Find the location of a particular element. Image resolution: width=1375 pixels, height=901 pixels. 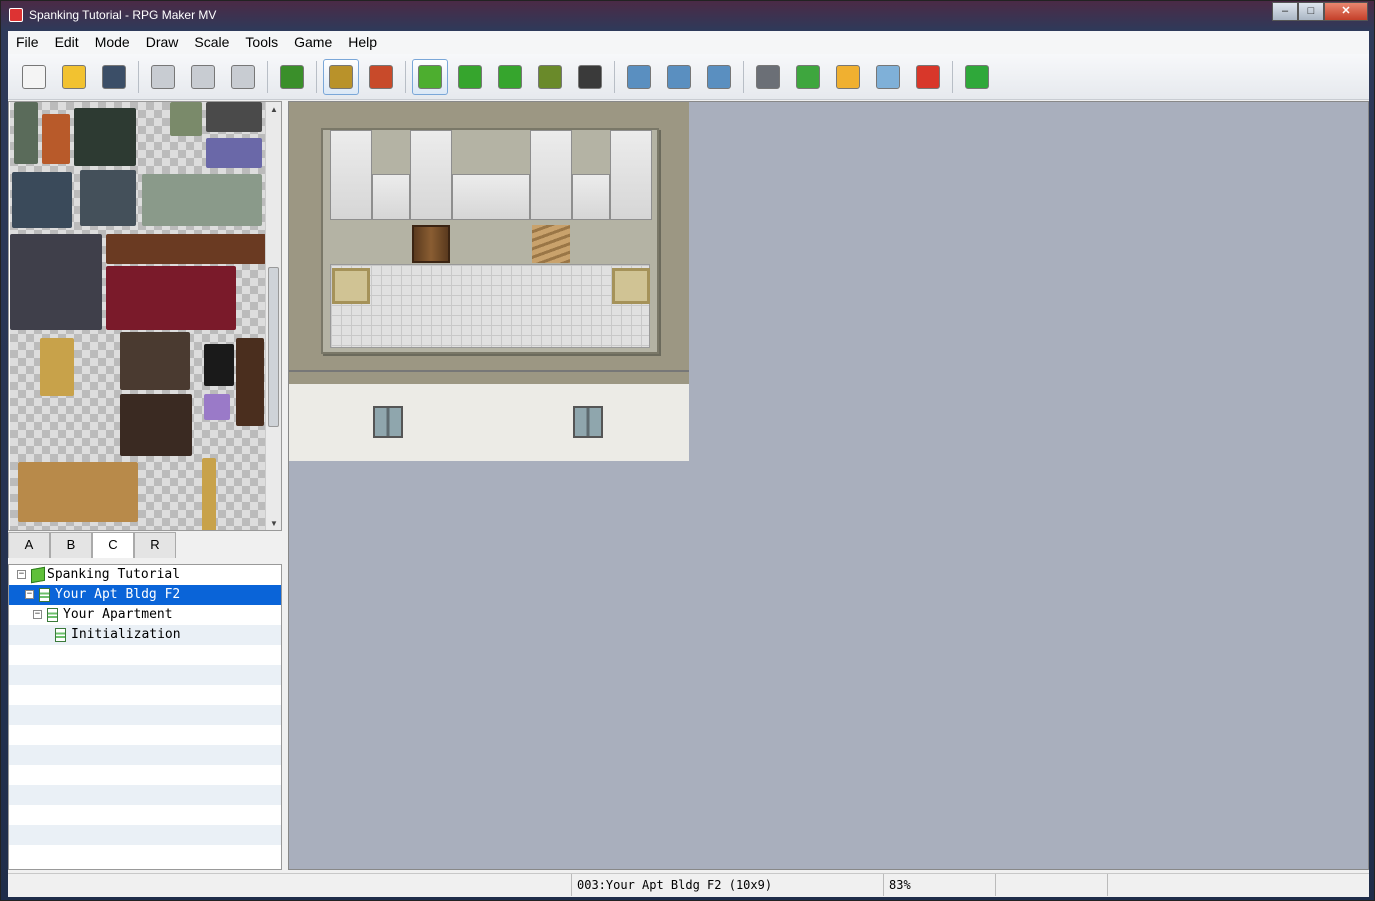

tree-node: − Your Apt Bldg F2 is located at coordinates (145, 595).